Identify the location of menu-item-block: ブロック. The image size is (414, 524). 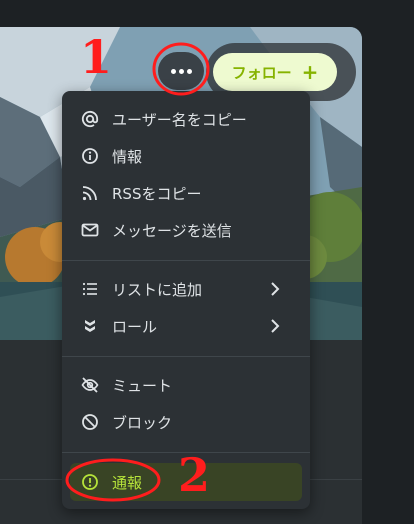
(186, 422).